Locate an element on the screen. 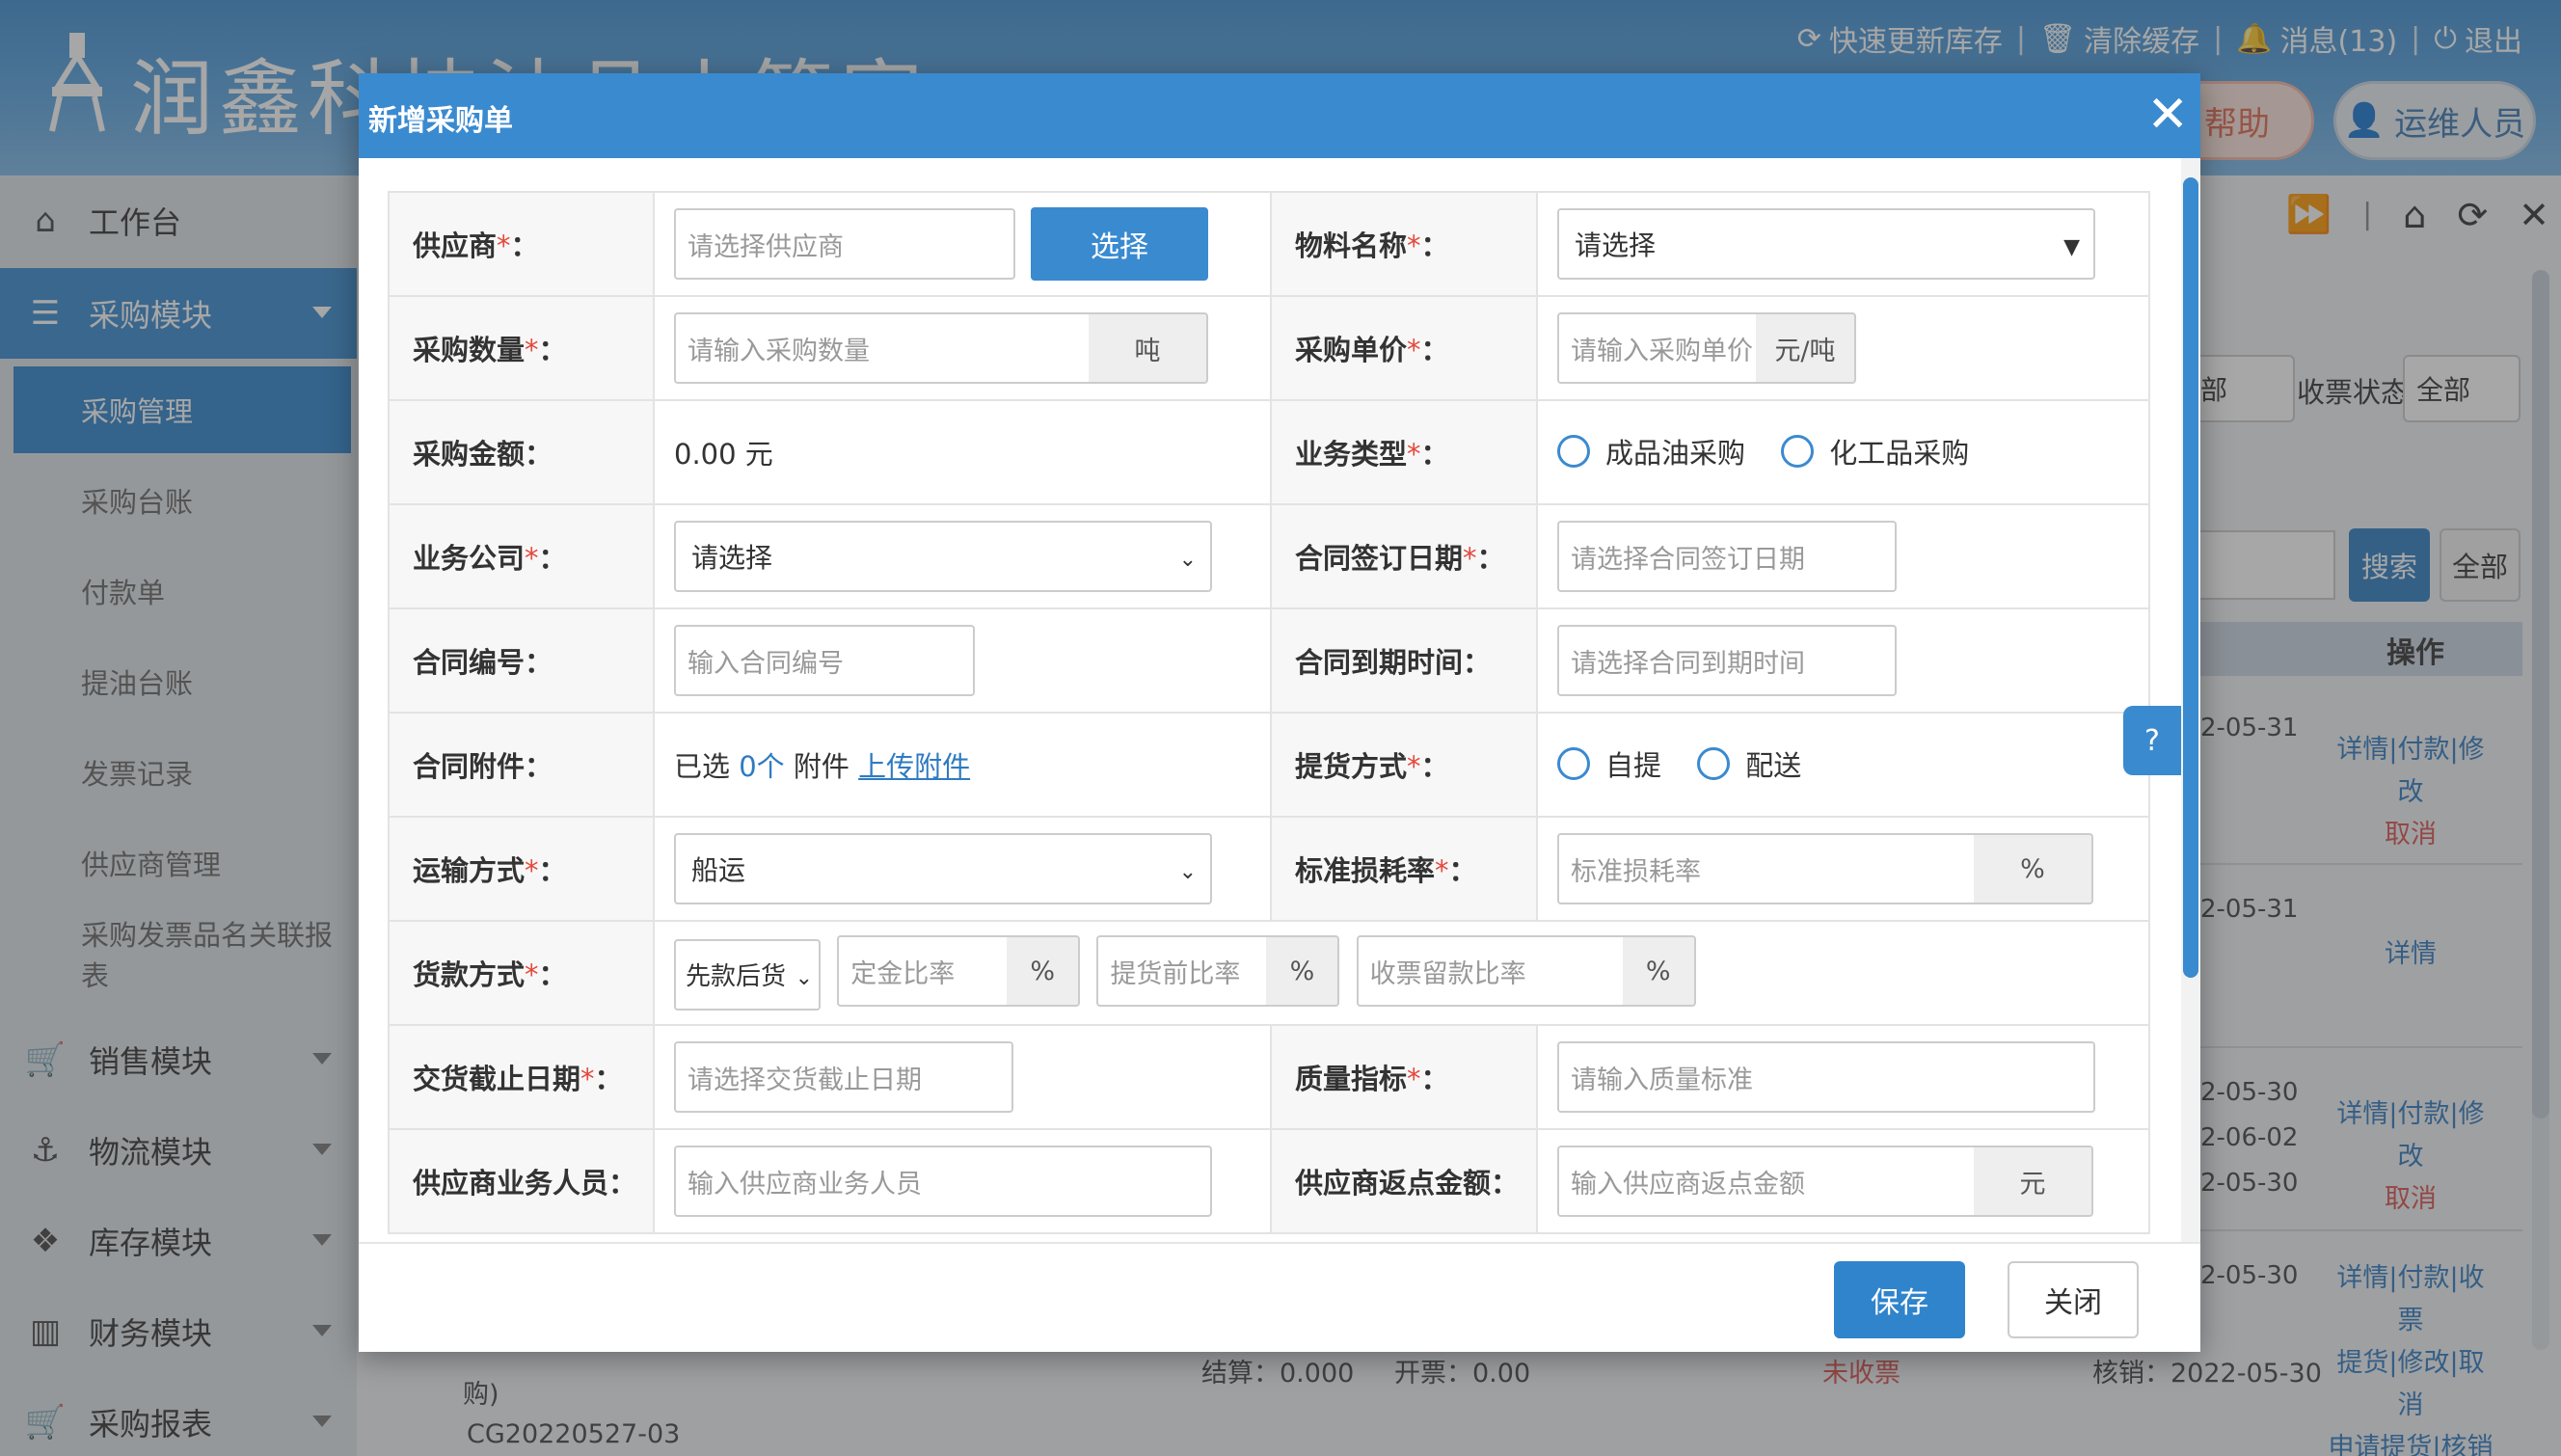 The image size is (2561, 1456). form-row: 运输方式*： 船运 ⌄ 标准损耗率*： 标准损耗率% is located at coordinates (1269, 869).